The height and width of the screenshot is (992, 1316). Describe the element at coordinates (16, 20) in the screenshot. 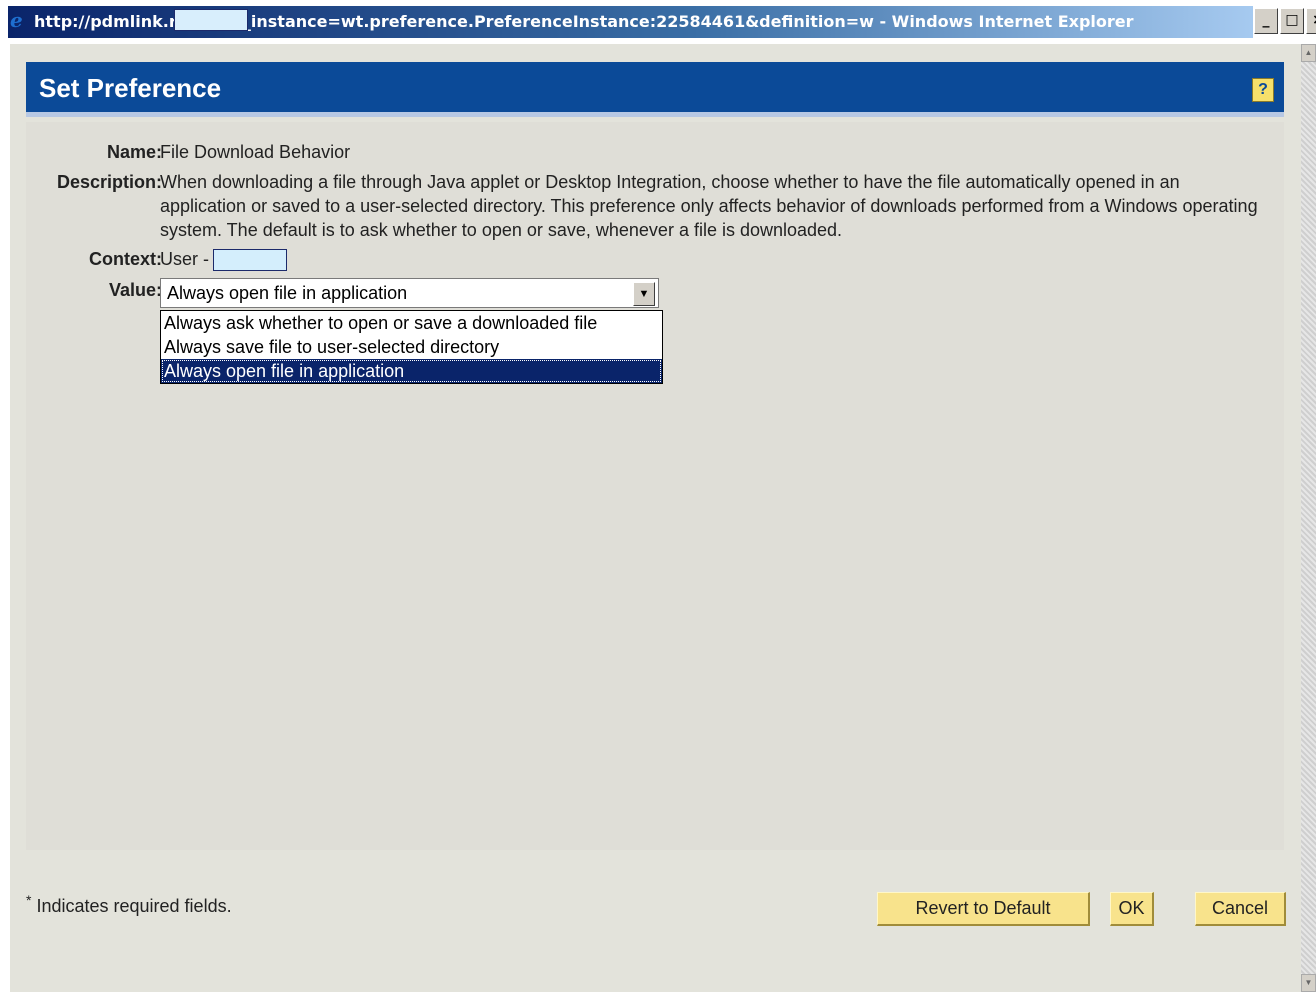

I see `ie-icon: e` at that location.